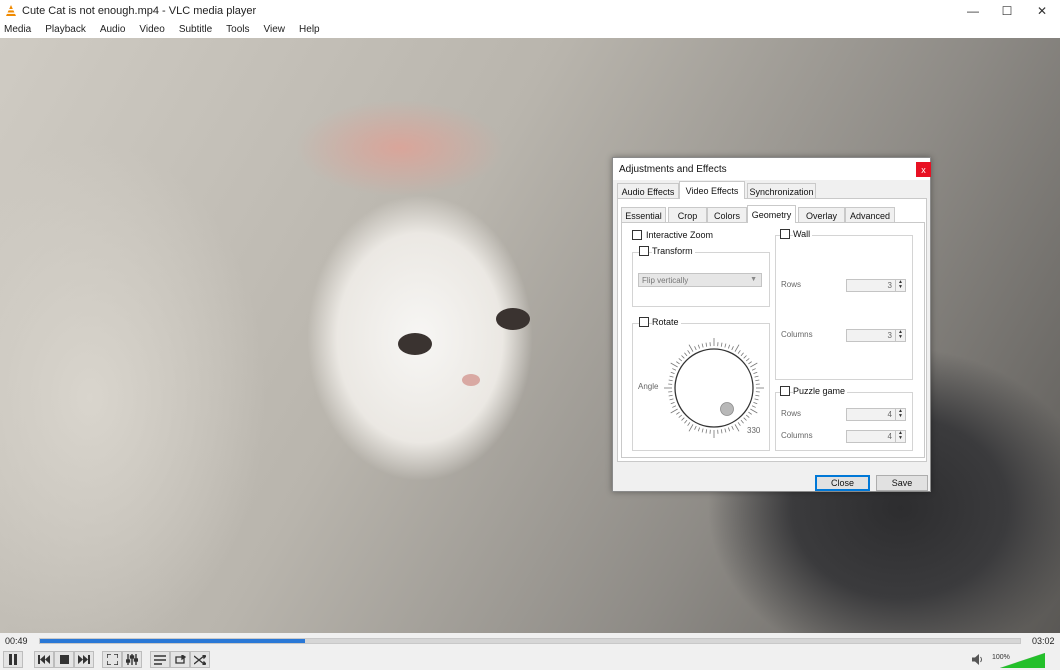 This screenshot has height=670, width=1060. I want to click on playlist-icon, so click(160, 659).